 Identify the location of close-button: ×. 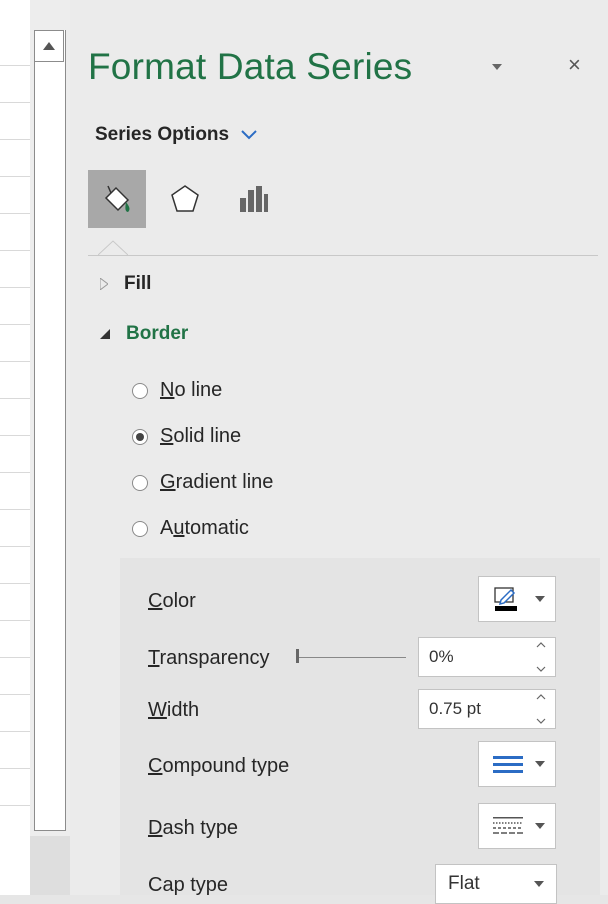
(574, 65).